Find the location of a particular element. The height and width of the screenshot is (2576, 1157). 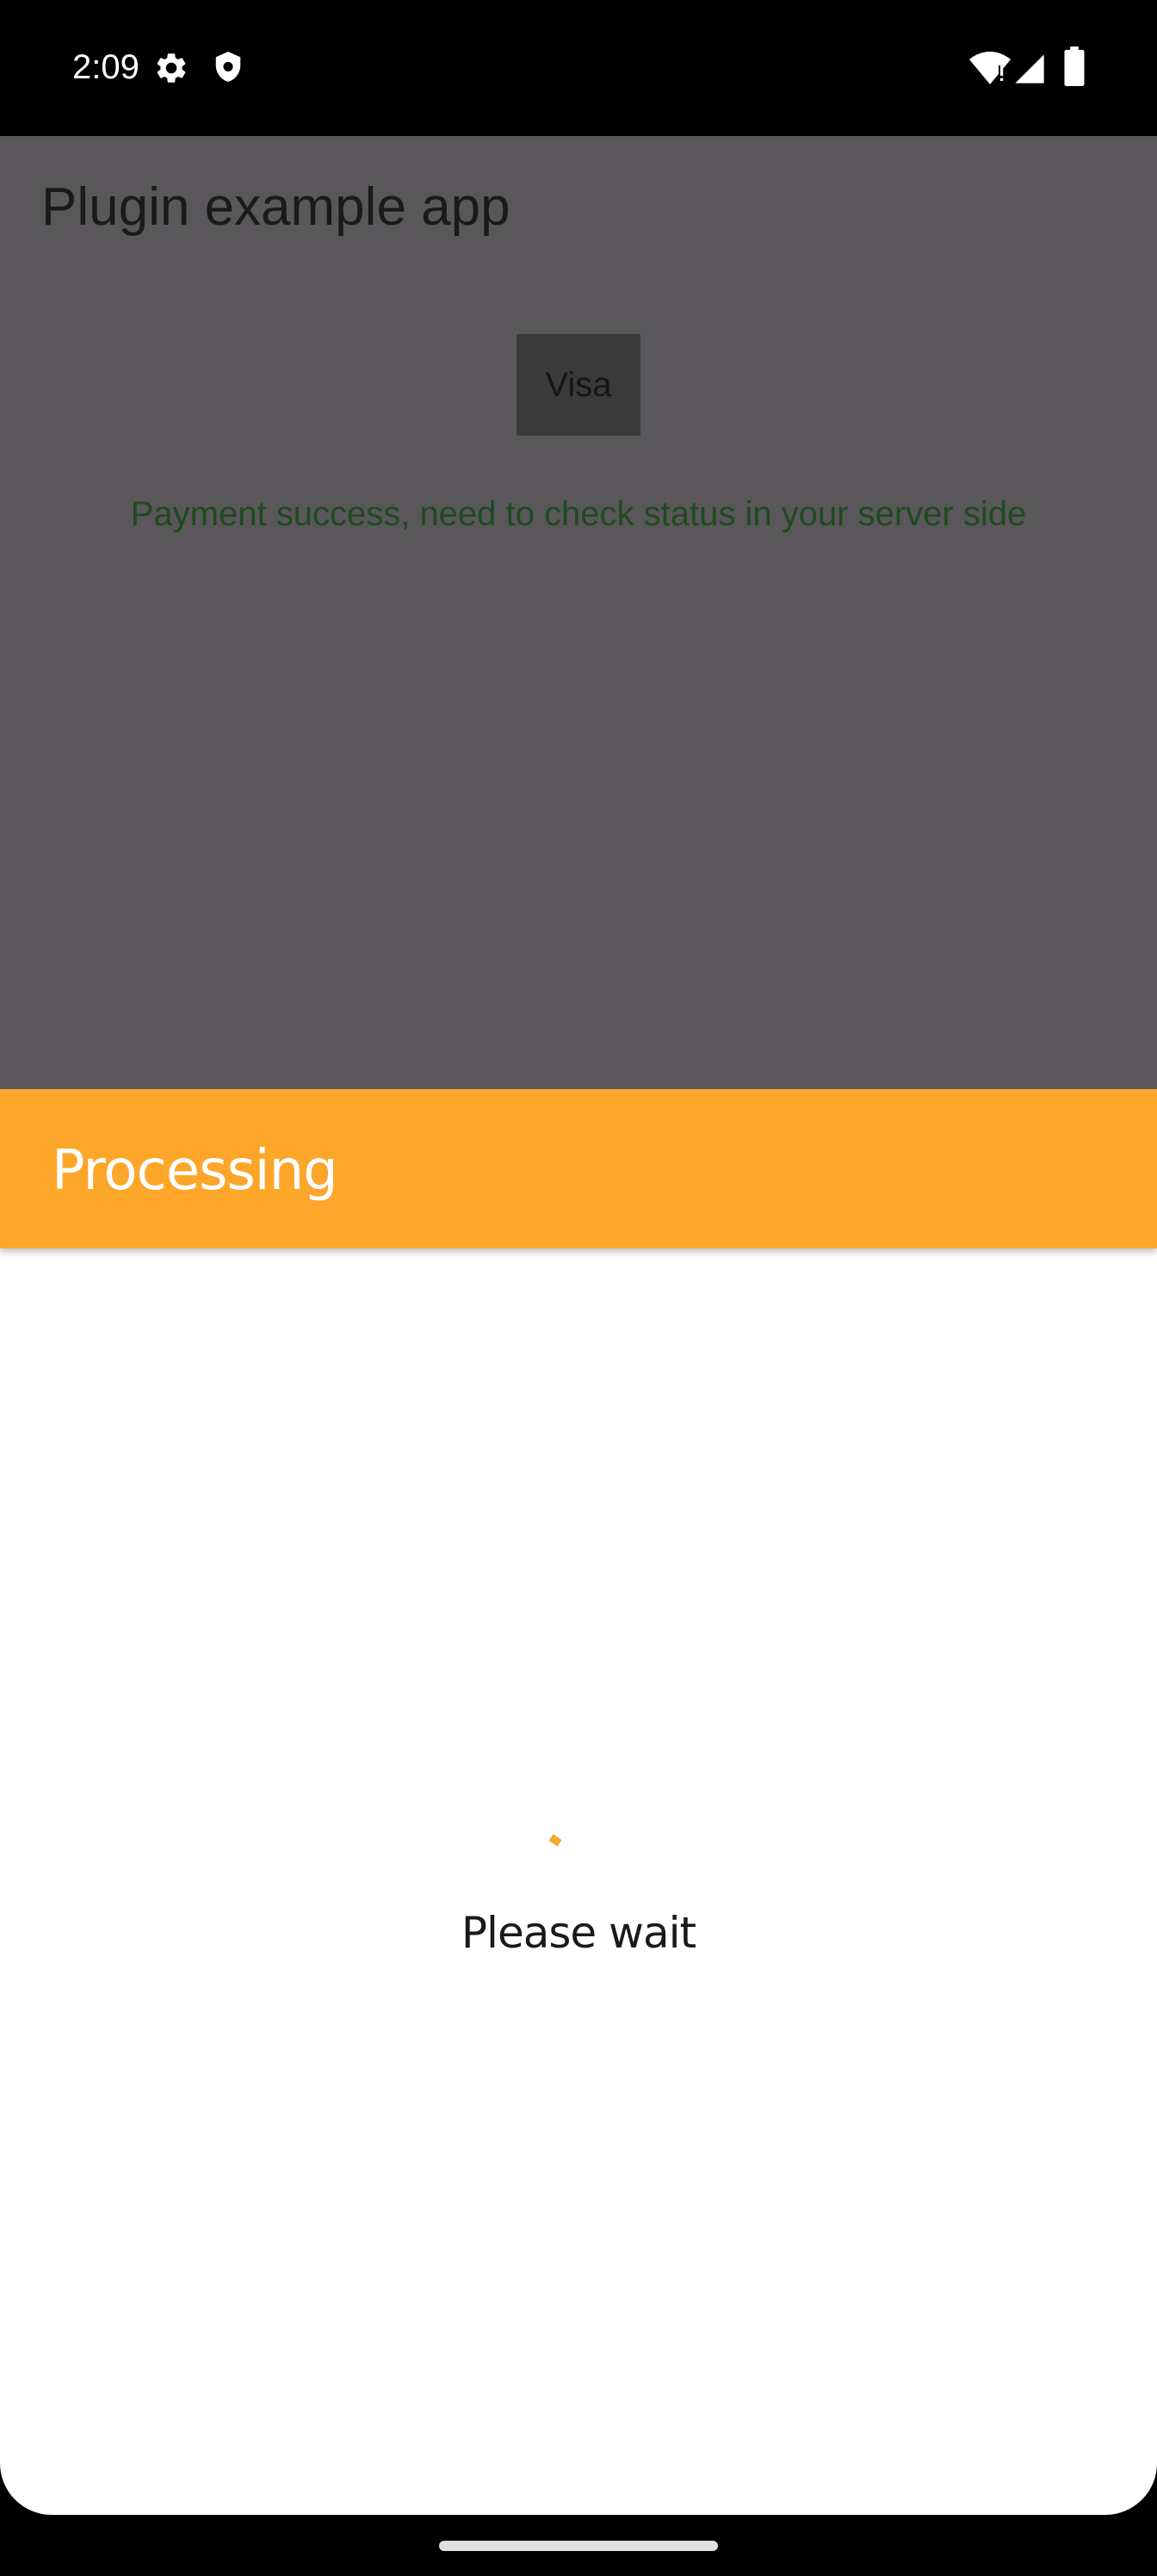

wifi-icon is located at coordinates (990, 68).